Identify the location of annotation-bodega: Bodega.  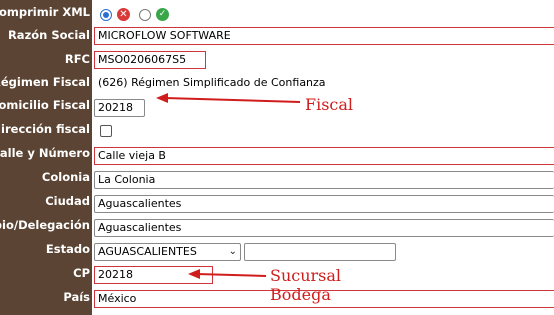
(300, 294).